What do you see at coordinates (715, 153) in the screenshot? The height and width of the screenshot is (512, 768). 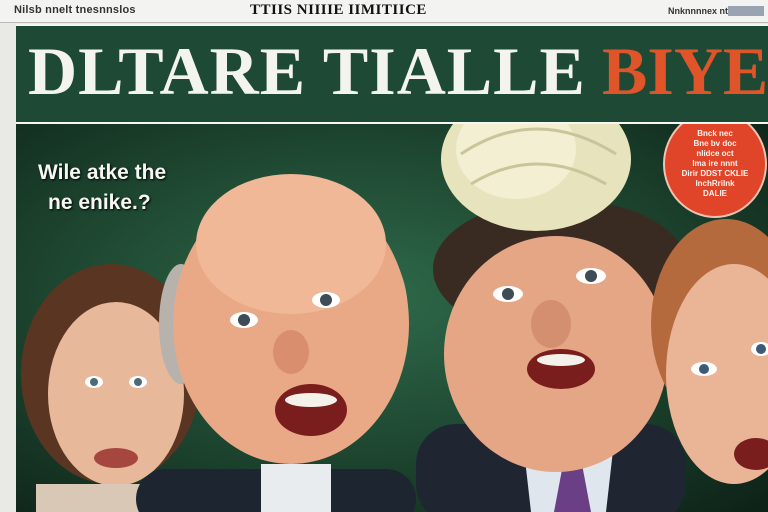 I see `promo-bubble-line: nlidce oct` at bounding box center [715, 153].